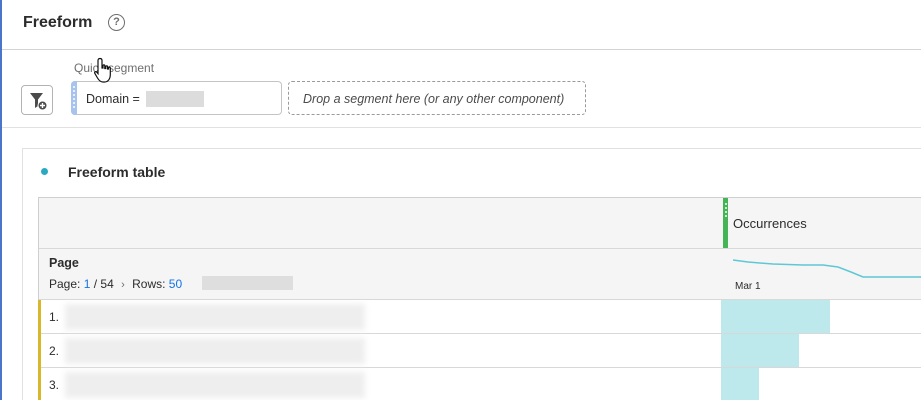 This screenshot has width=921, height=400. I want to click on panel-status-dot, so click(44, 171).